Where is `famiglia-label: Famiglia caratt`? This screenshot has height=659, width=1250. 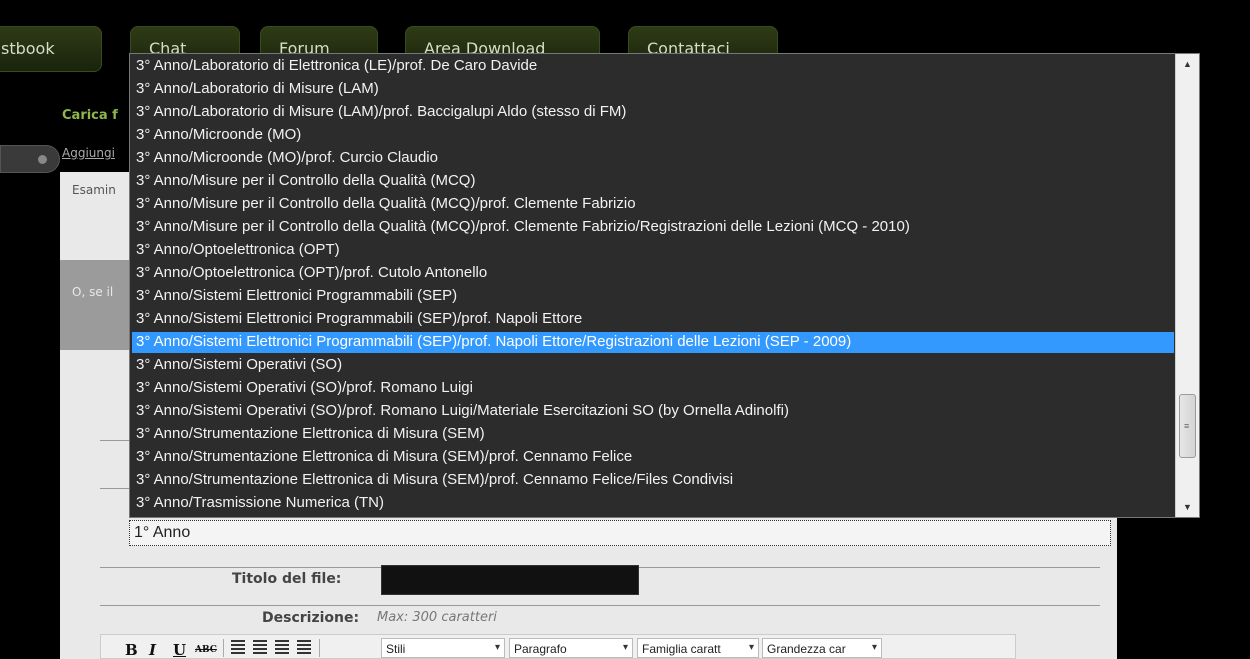 famiglia-label: Famiglia caratt is located at coordinates (681, 649).